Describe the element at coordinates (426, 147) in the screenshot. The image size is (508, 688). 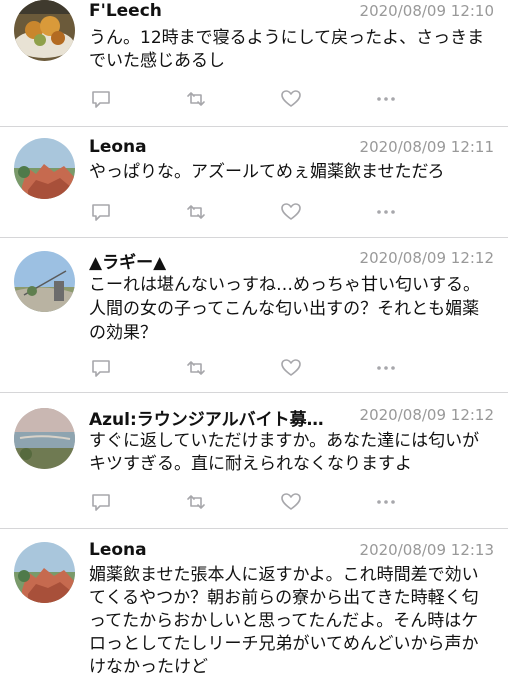
I see `timestamp: 2020/08/09 12:11` at that location.